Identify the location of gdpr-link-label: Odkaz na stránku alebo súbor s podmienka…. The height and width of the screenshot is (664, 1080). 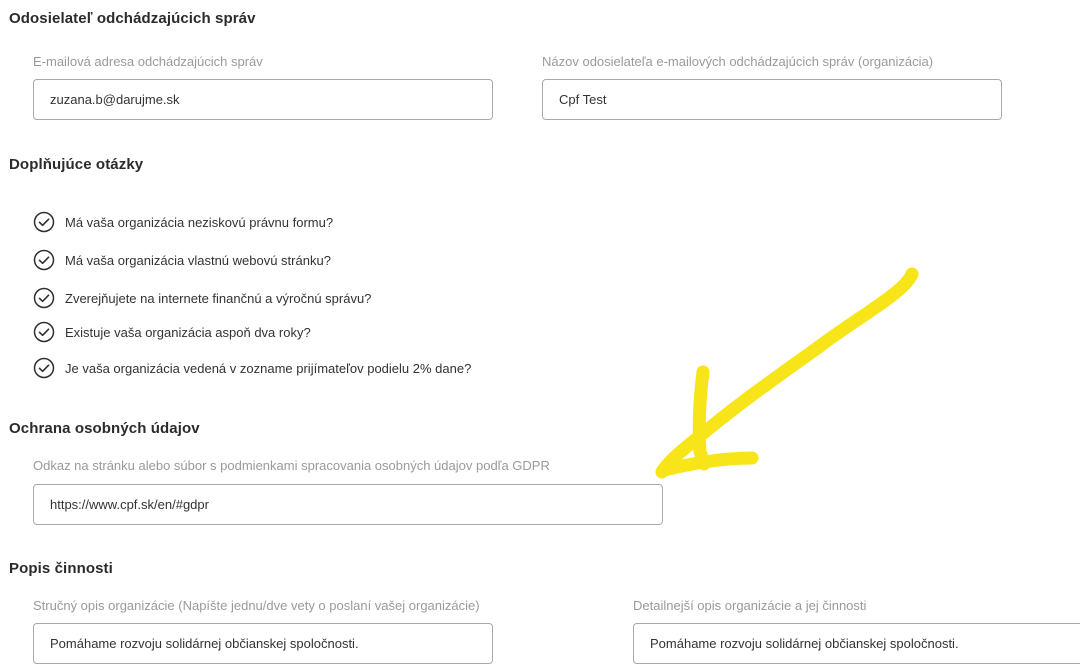
(291, 465).